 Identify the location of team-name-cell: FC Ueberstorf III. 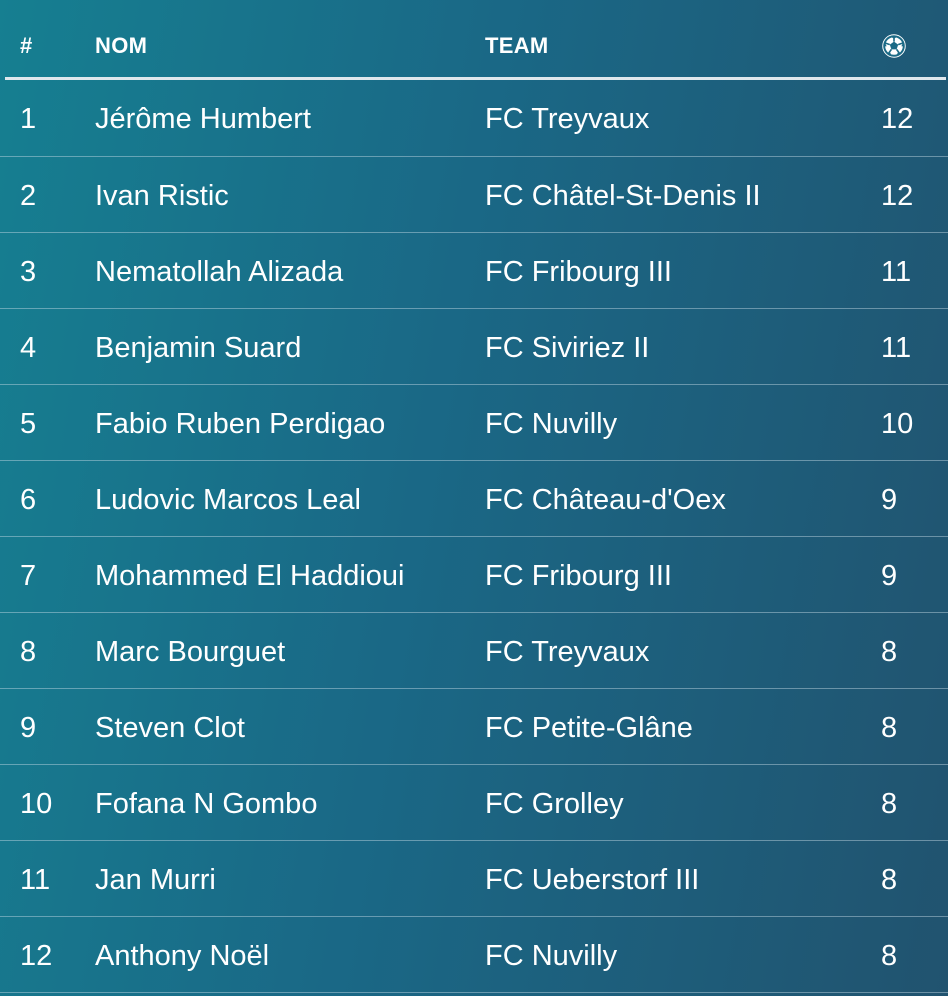
(592, 880).